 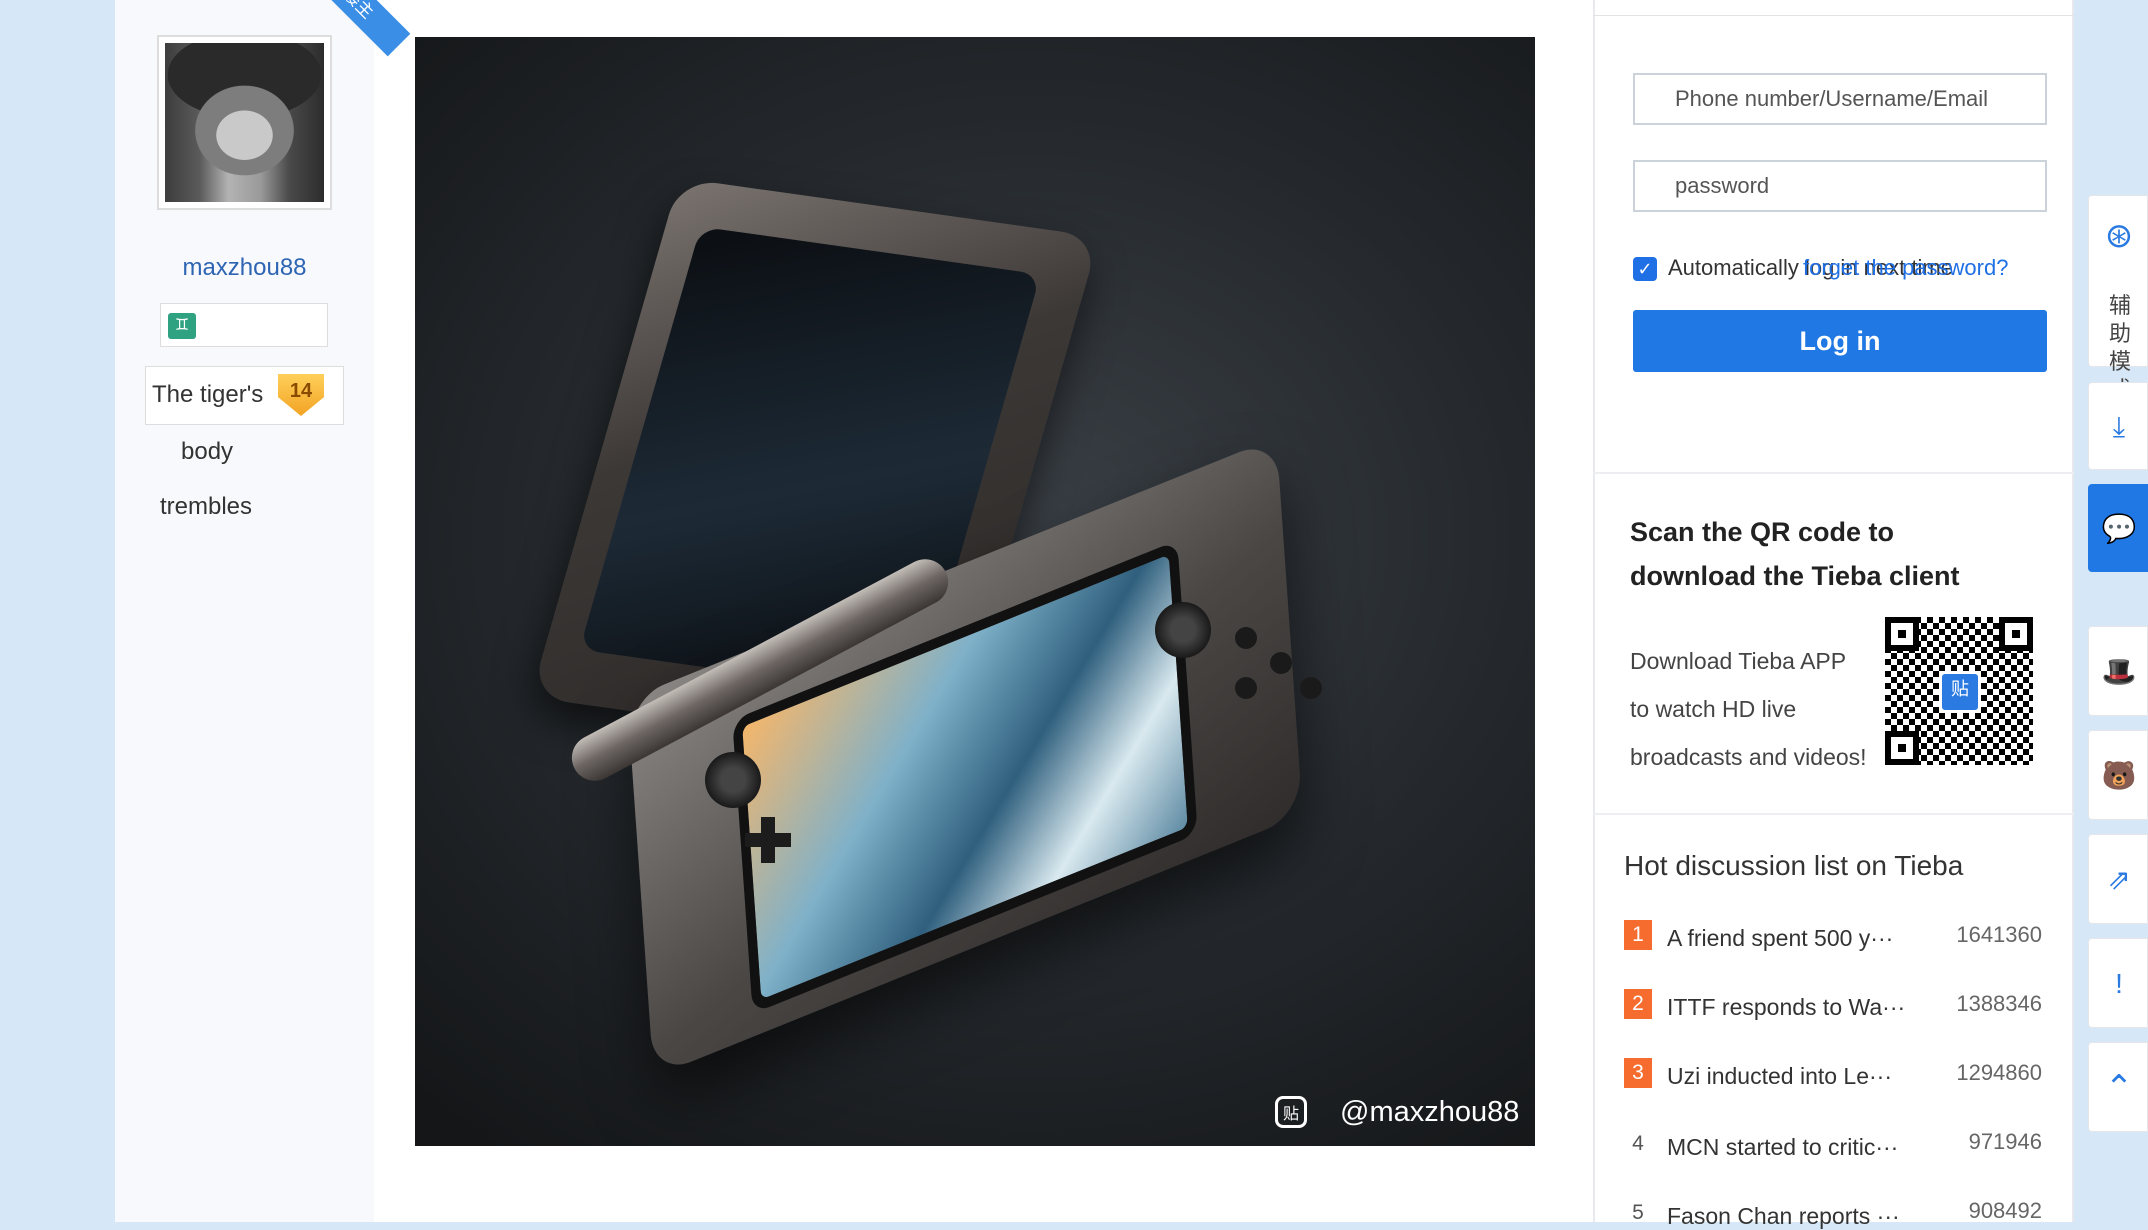 I want to click on hot-topic-link: MCN started to critic···, so click(x=1782, y=1147).